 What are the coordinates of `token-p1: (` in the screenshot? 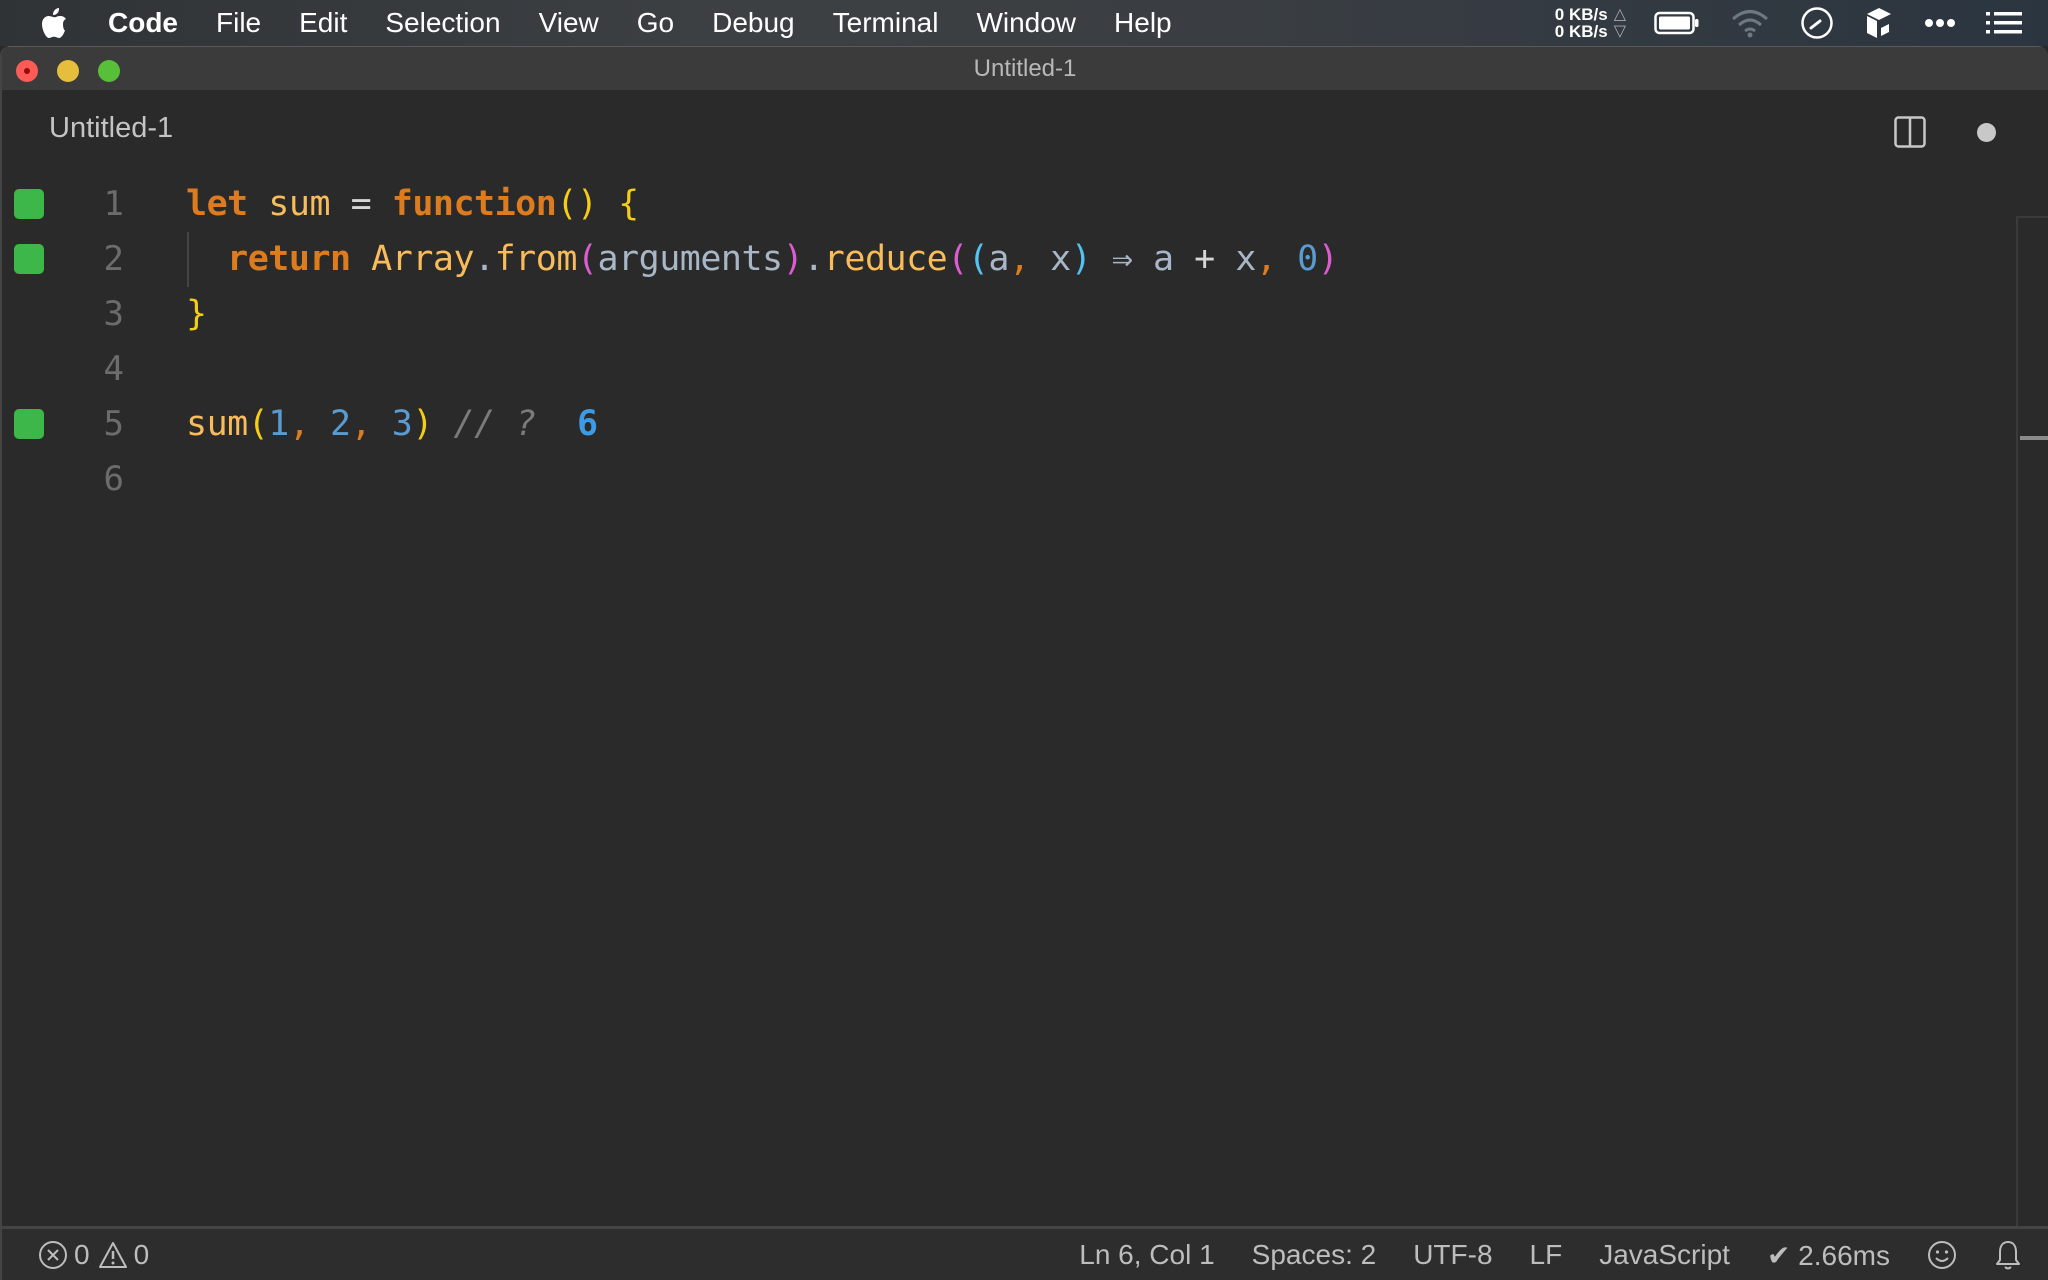 It's located at (258, 424).